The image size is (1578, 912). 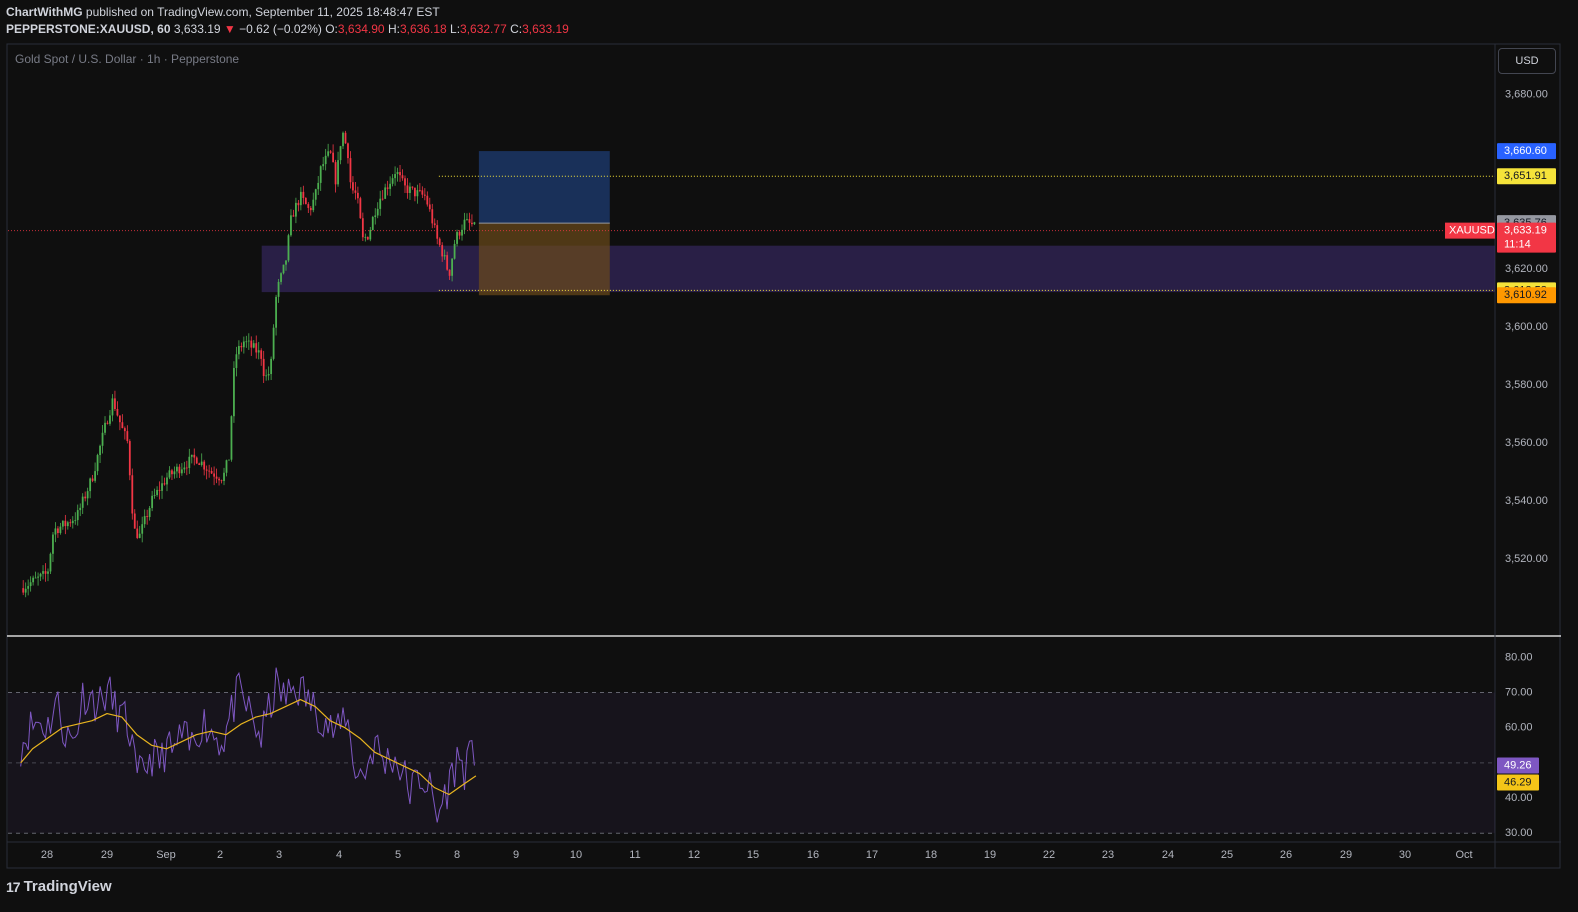 I want to click on time-tick-label: 18, so click(x=931, y=855).